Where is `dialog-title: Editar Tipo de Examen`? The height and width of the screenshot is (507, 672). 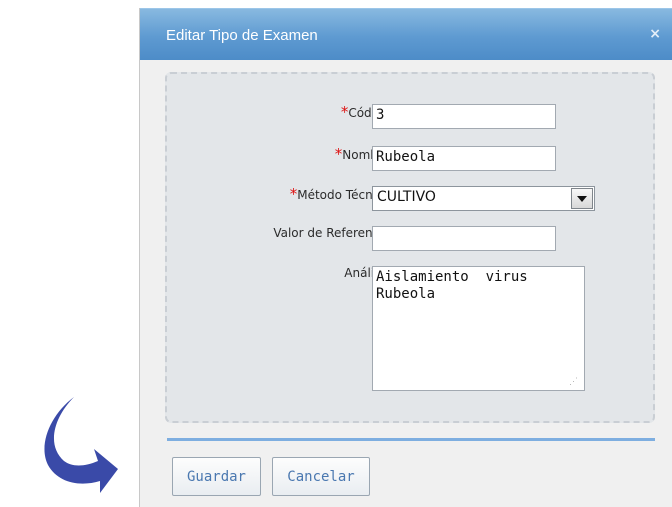 dialog-title: Editar Tipo de Examen is located at coordinates (242, 35).